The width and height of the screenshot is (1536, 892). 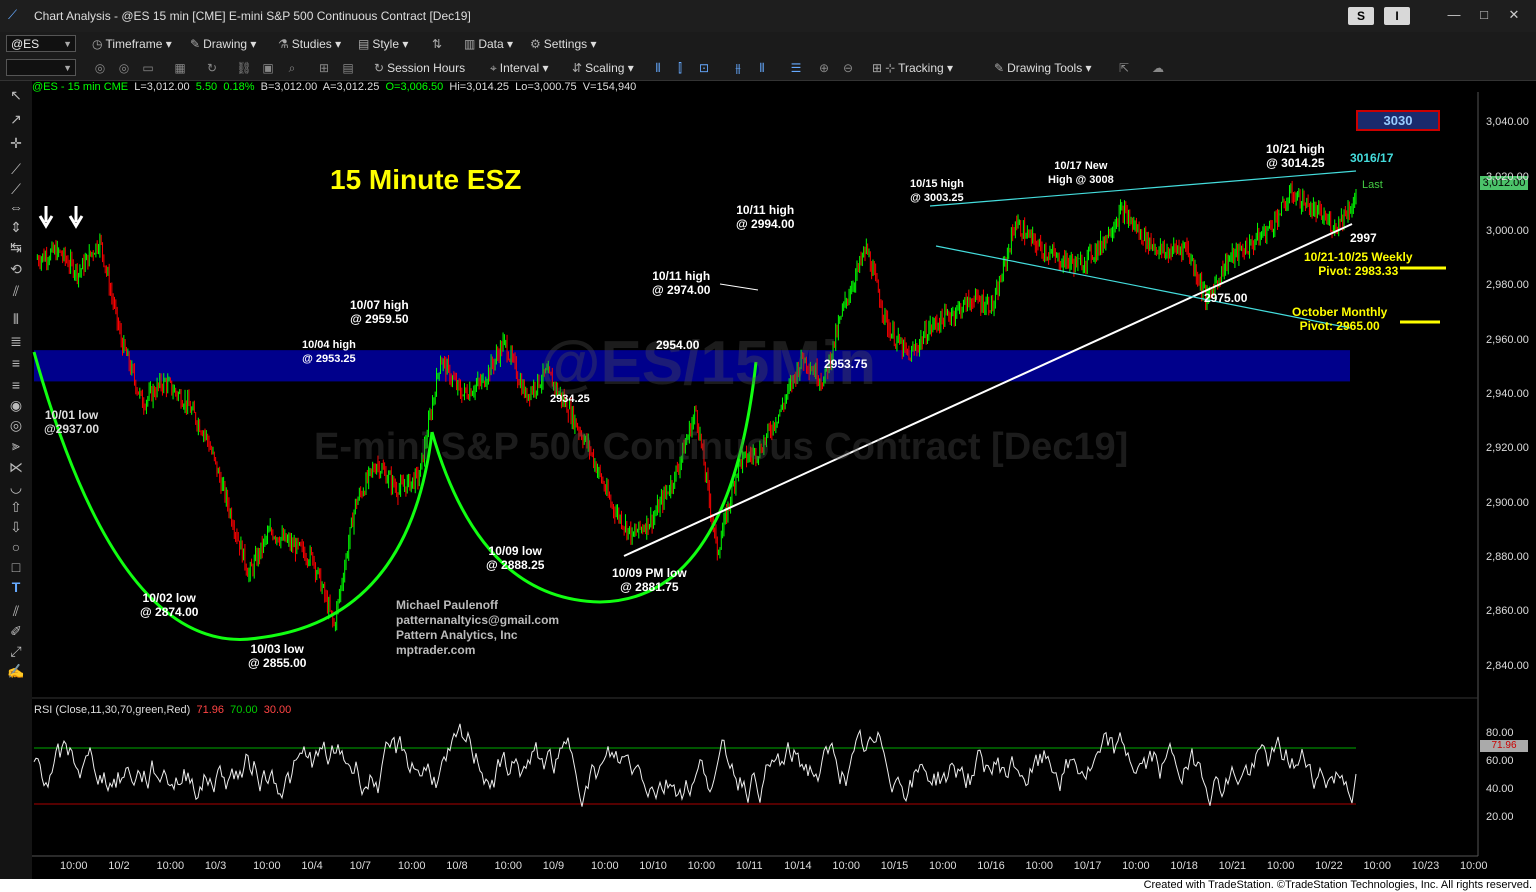 What do you see at coordinates (292, 68) in the screenshot?
I see `zoom-icon: ⌕` at bounding box center [292, 68].